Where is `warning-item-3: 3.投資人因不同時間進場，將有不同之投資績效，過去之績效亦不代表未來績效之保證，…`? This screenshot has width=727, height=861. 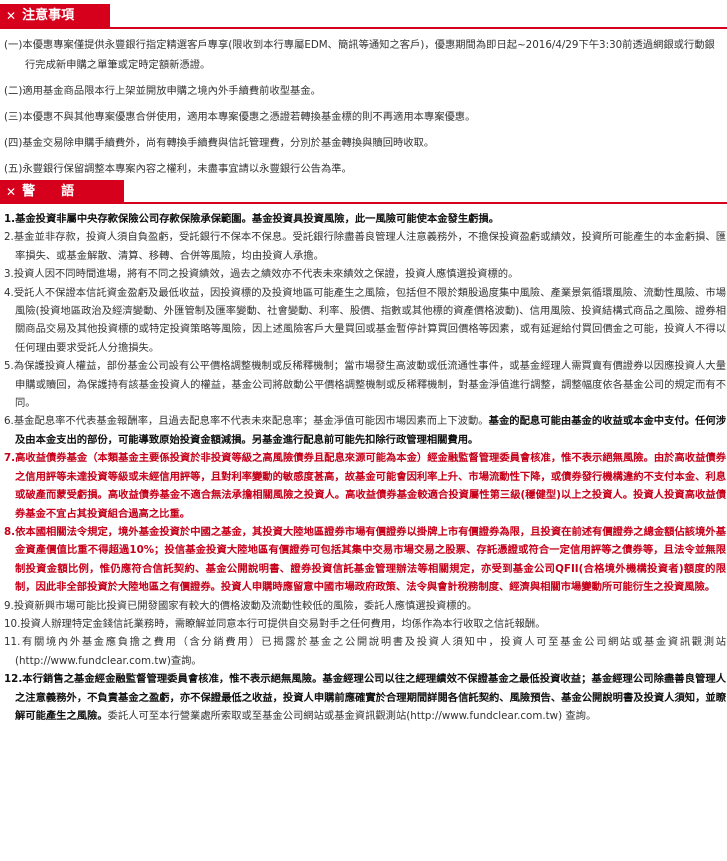
warning-item-3: 3.投資人因不同時間進場，將有不同之投資績效，過去之績效亦不代表未來績效之保證，… is located at coordinates (261, 274).